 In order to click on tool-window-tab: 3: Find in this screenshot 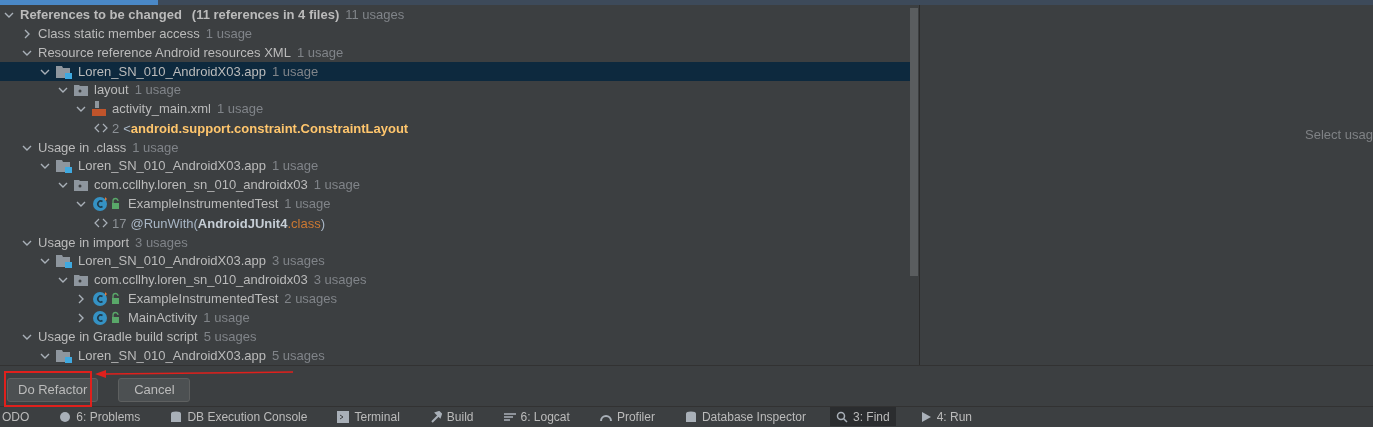, I will do `click(862, 416)`.